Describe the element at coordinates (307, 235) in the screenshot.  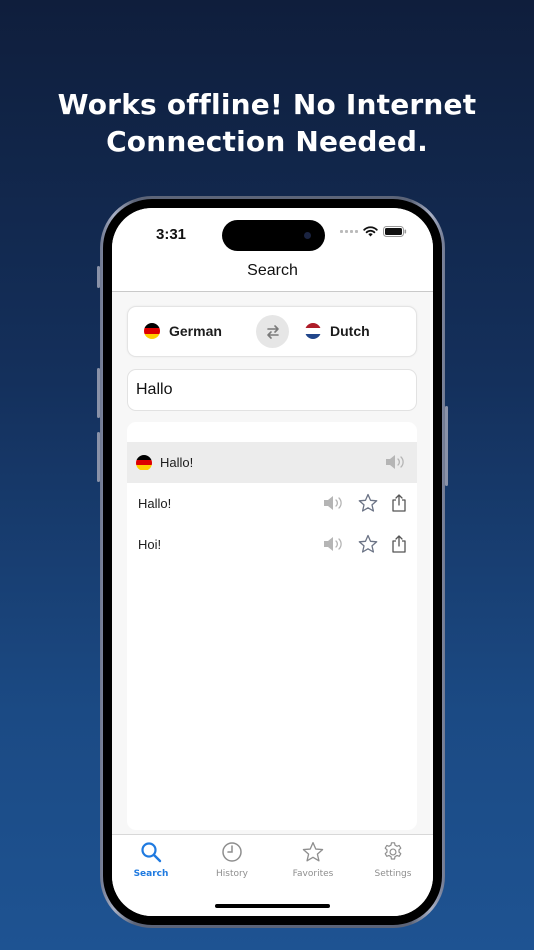
I see `camera-icon` at that location.